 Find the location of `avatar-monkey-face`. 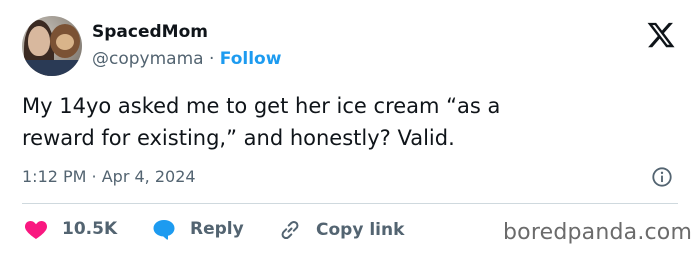

avatar-monkey-face is located at coordinates (65, 42).